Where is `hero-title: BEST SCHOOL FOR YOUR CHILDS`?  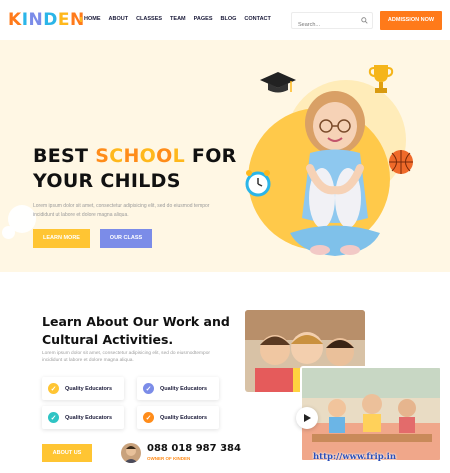 hero-title: BEST SCHOOL FOR YOUR CHILDS is located at coordinates (135, 168).